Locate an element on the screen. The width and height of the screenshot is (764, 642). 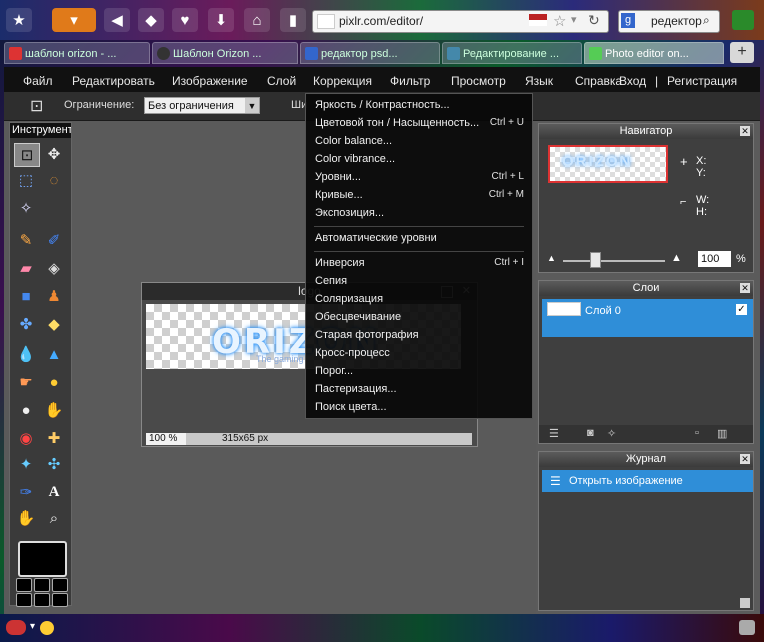
reload-icon: ↻ is located at coordinates (594, 20).